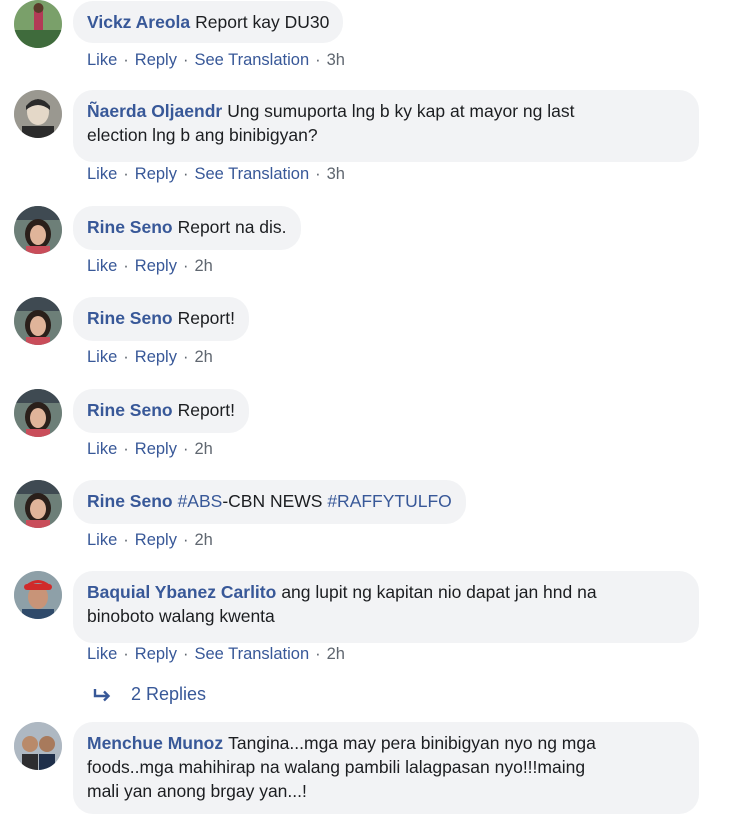 The height and width of the screenshot is (814, 750). I want to click on comment-author: Vickz Areola, so click(138, 22).